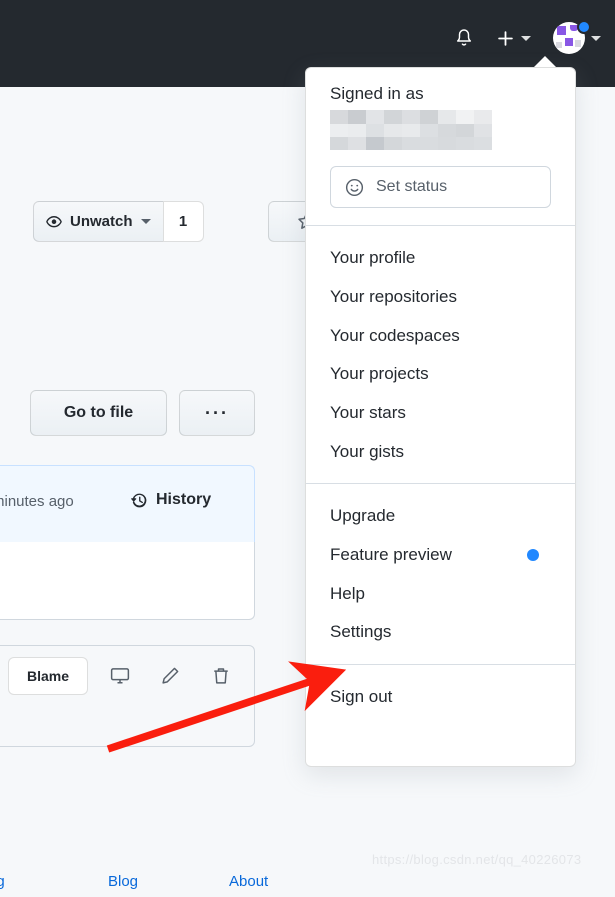 The height and width of the screenshot is (897, 615). Describe the element at coordinates (440, 258) in the screenshot. I see `menu-item-your-profile: Your profile` at that location.